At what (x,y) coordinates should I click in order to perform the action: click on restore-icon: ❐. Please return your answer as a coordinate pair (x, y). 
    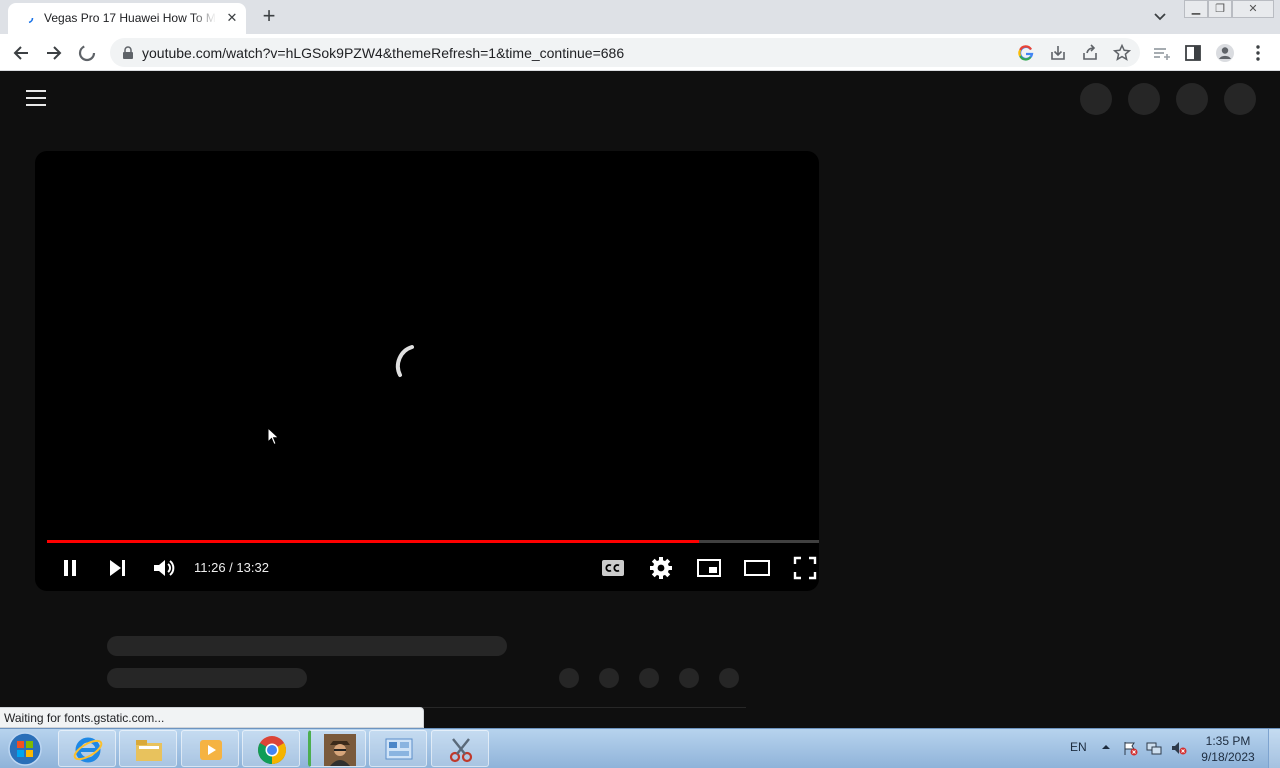
    Looking at the image, I should click on (1220, 9).